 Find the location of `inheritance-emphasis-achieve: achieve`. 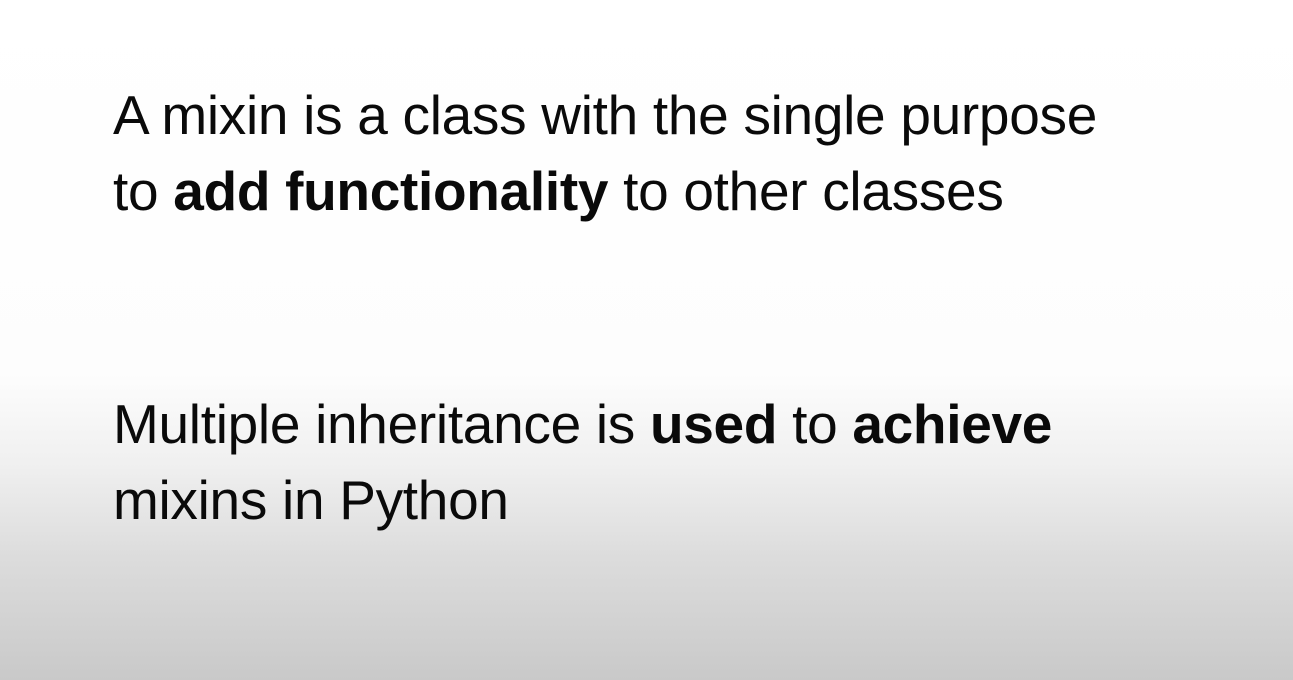

inheritance-emphasis-achieve: achieve is located at coordinates (952, 424).